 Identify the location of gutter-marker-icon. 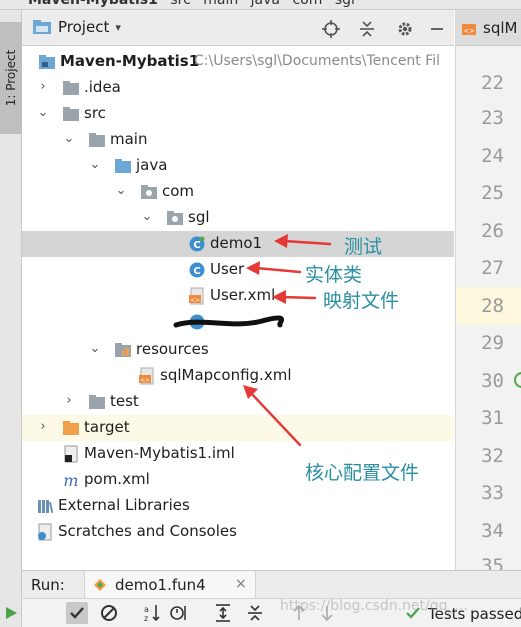
(517, 380).